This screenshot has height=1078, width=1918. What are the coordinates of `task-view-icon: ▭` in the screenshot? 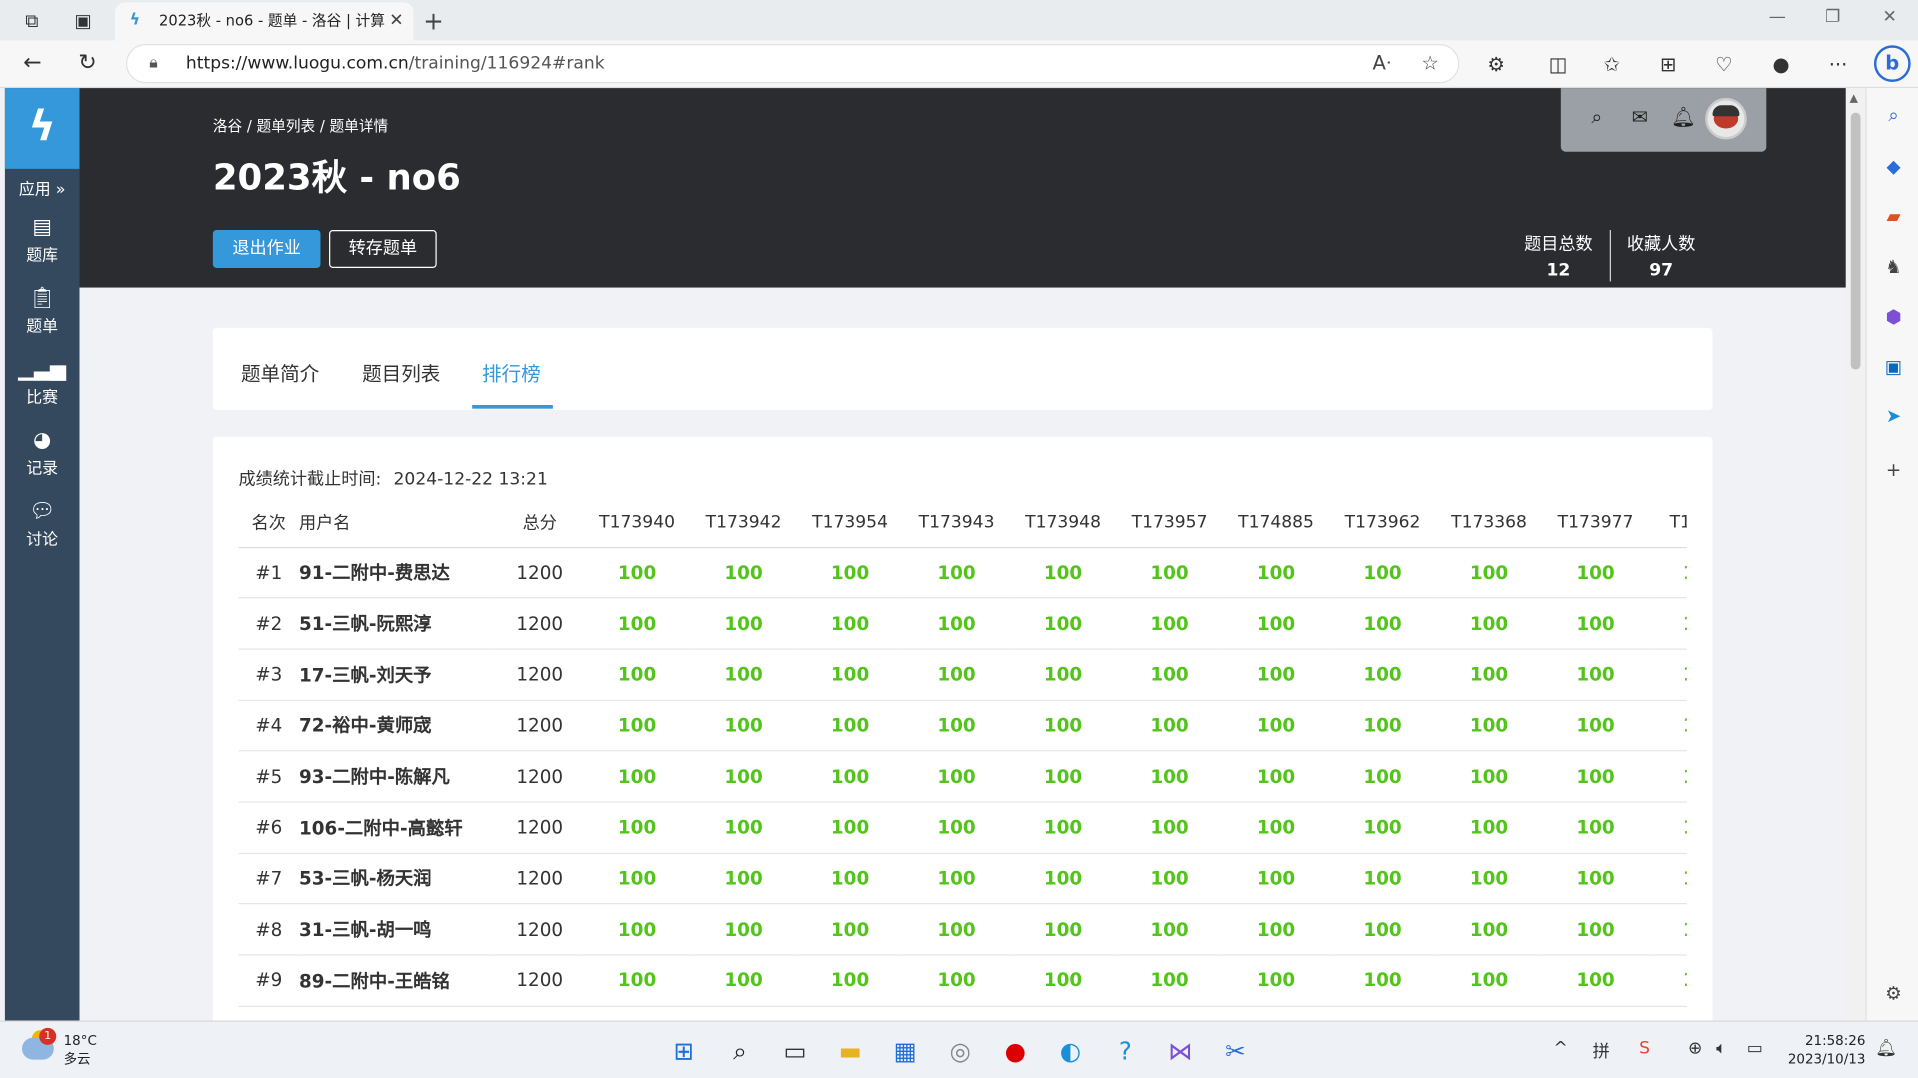 It's located at (795, 1051).